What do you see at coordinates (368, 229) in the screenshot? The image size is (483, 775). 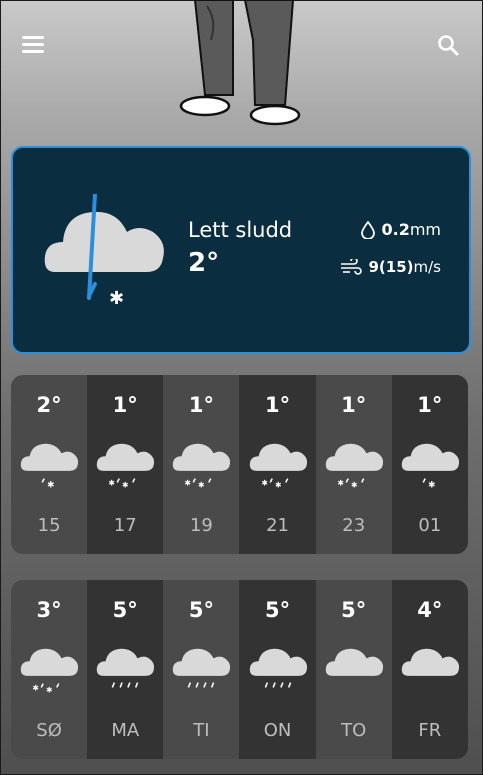 I see `droplet-icon` at bounding box center [368, 229].